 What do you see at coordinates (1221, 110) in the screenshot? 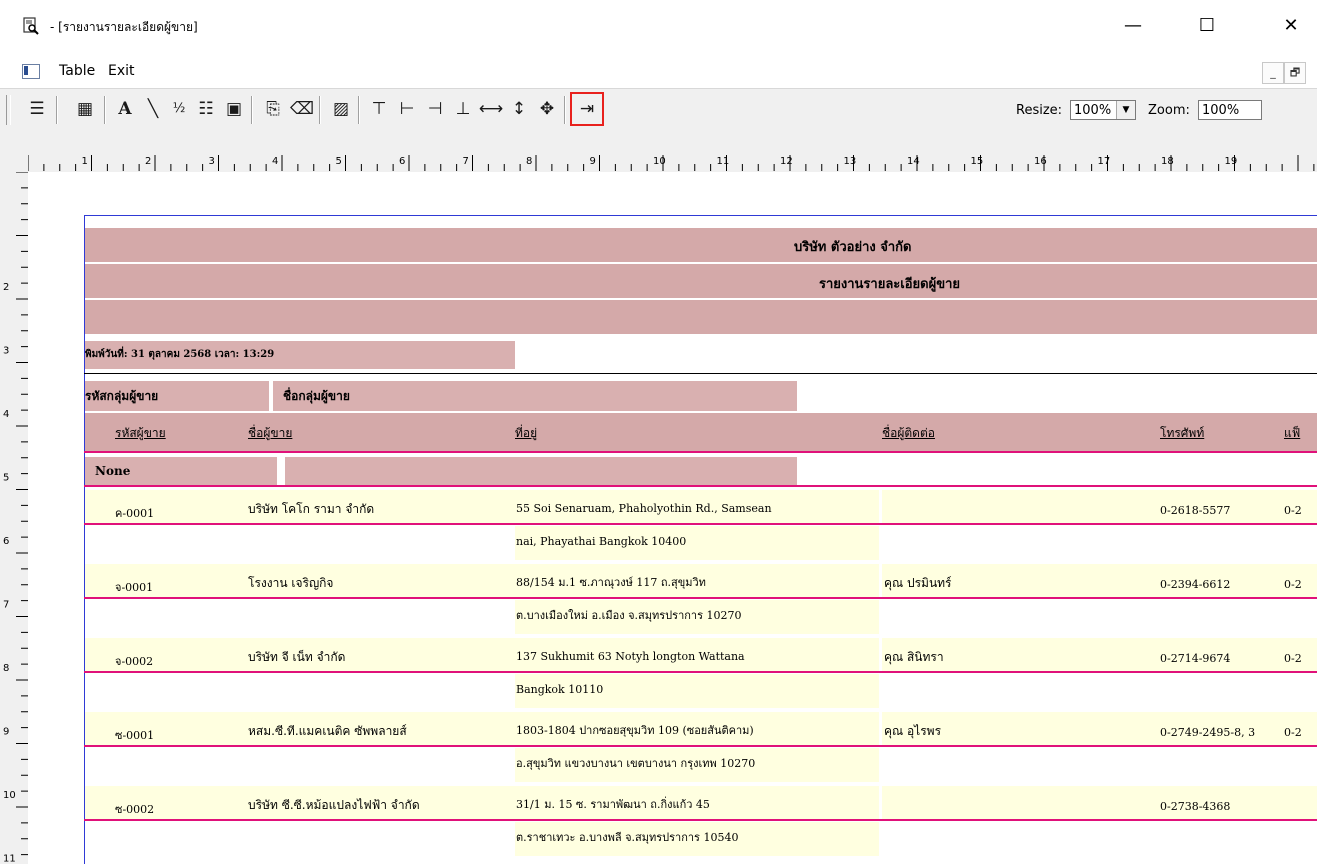
I see `zoom-value: 100%` at bounding box center [1221, 110].